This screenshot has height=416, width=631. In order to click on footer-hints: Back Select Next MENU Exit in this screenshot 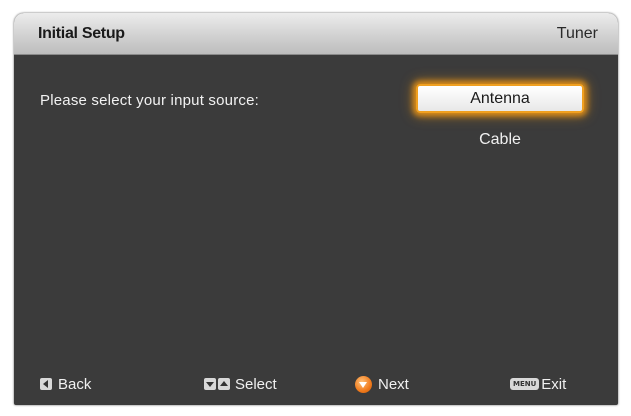, I will do `click(316, 385)`.